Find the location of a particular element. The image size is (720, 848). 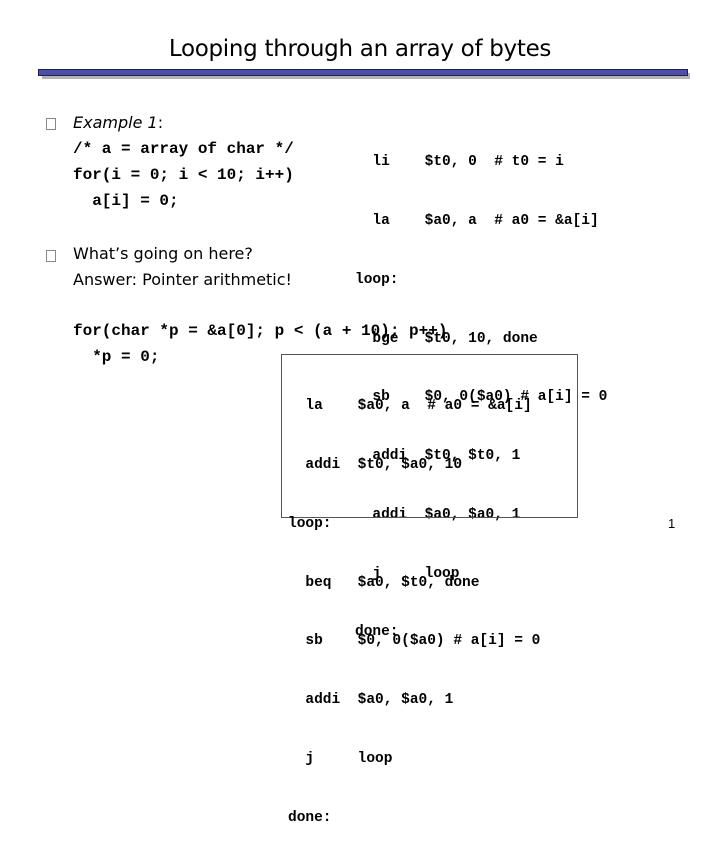

pointer-code-line: *p = 0; is located at coordinates (116, 357).